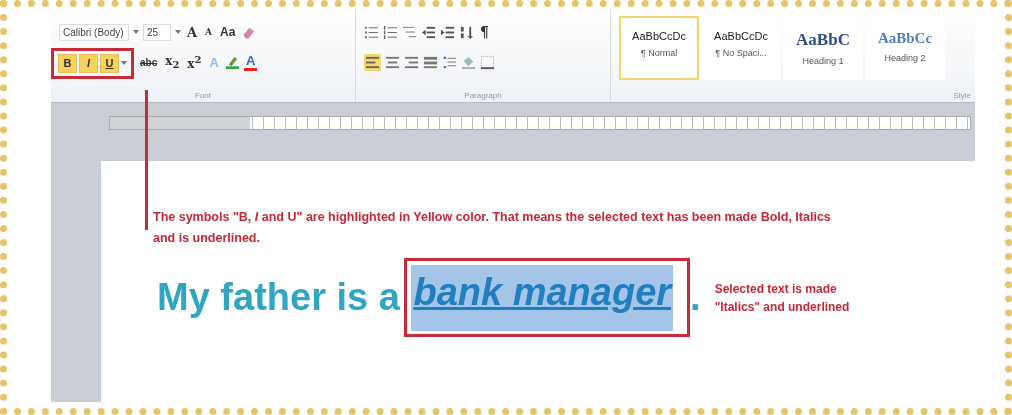 The width and height of the screenshot is (1012, 415). I want to click on group-label: Style, so click(962, 95).